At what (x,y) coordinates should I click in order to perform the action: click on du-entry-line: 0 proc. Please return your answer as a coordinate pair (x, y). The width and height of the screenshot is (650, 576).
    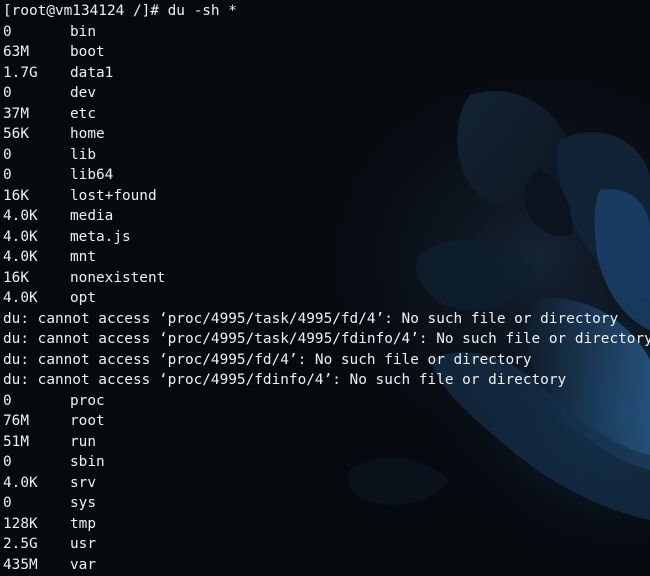
    Looking at the image, I should click on (326, 401).